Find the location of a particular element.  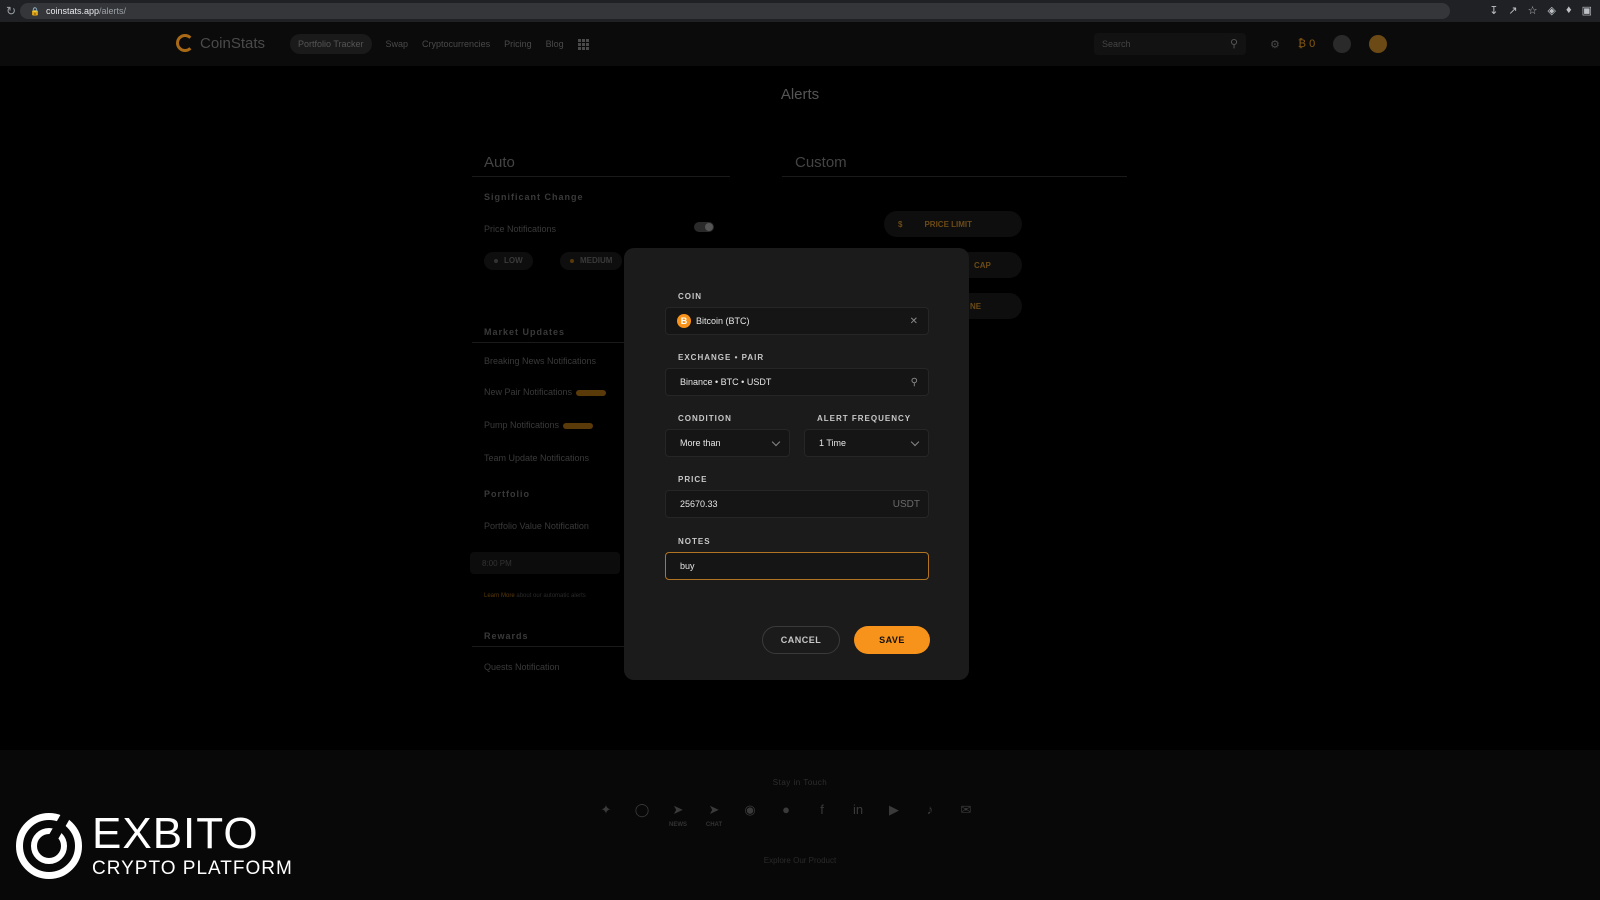

coin-value: Bitcoin (BTC) is located at coordinates (723, 321).